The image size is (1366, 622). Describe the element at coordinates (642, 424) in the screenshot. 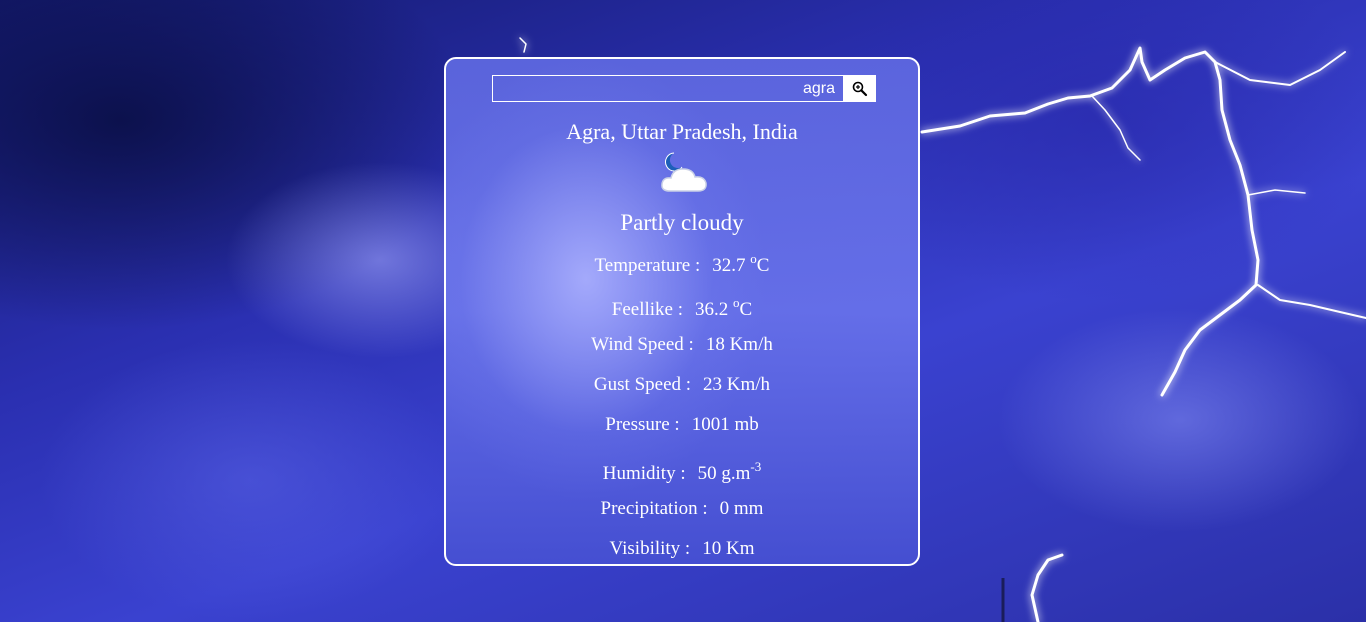

I see `pressure-label: Pressure :` at that location.